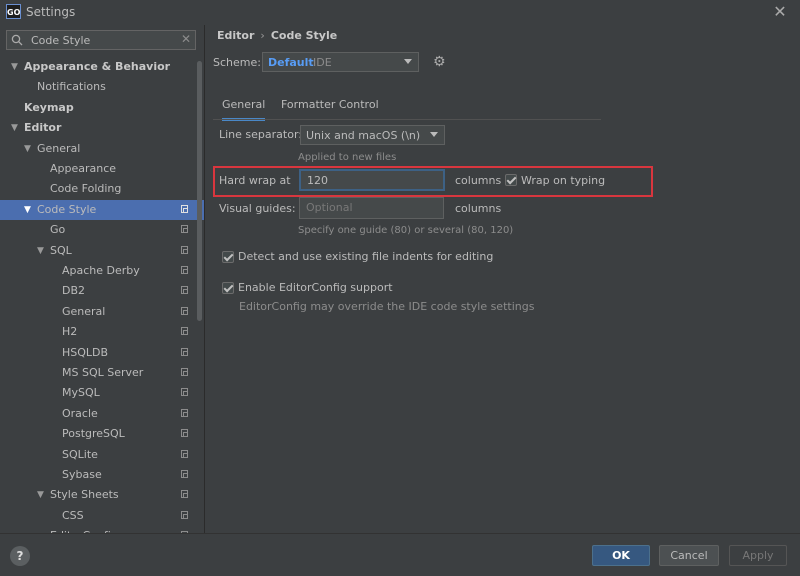 This screenshot has width=800, height=576. I want to click on scheme-label: Scheme:, so click(237, 62).